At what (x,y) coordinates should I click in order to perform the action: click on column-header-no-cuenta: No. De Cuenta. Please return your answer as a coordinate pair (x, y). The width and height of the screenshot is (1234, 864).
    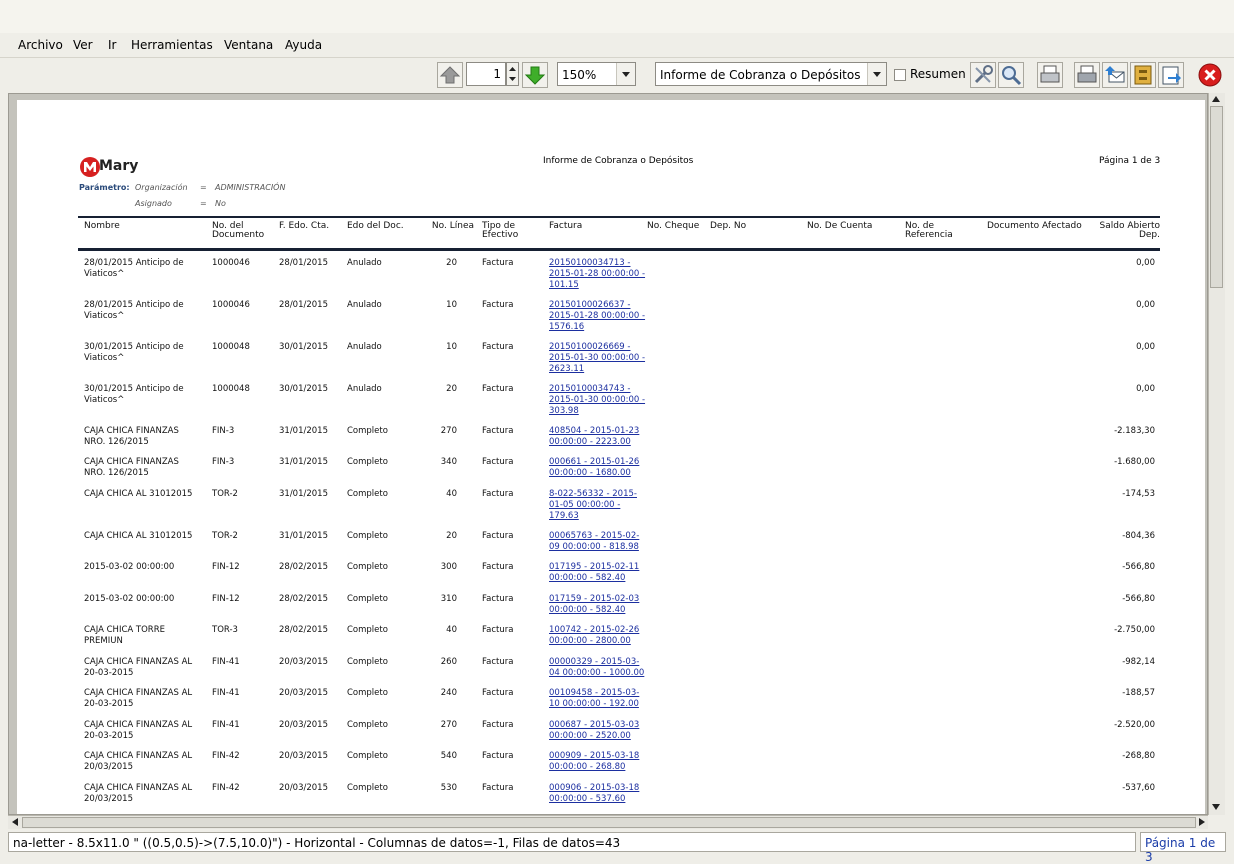
    Looking at the image, I should click on (840, 226).